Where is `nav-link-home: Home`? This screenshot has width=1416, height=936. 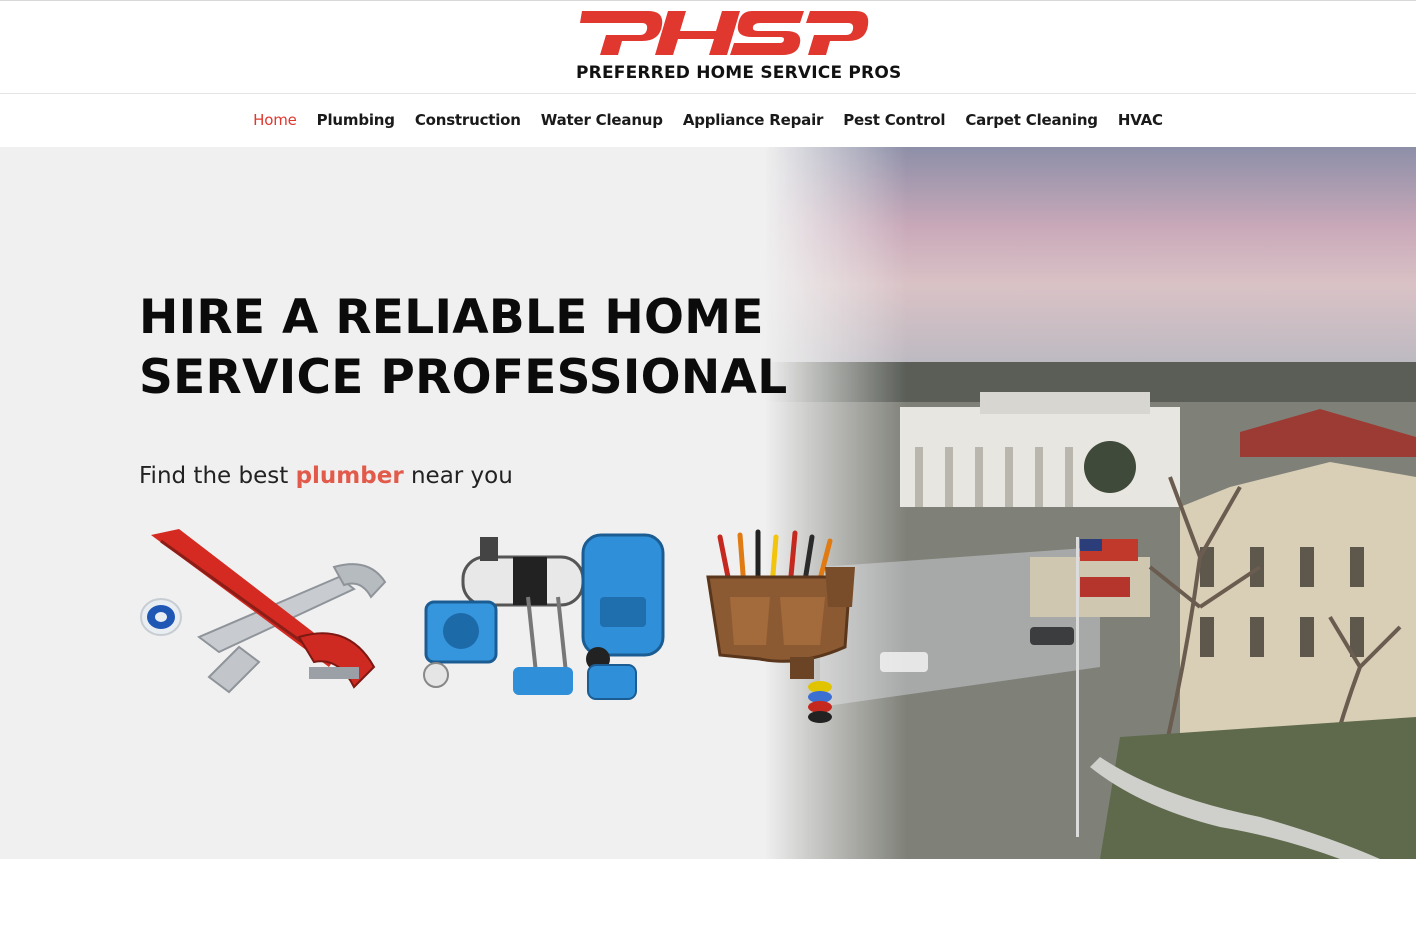
nav-link-home: Home is located at coordinates (275, 120).